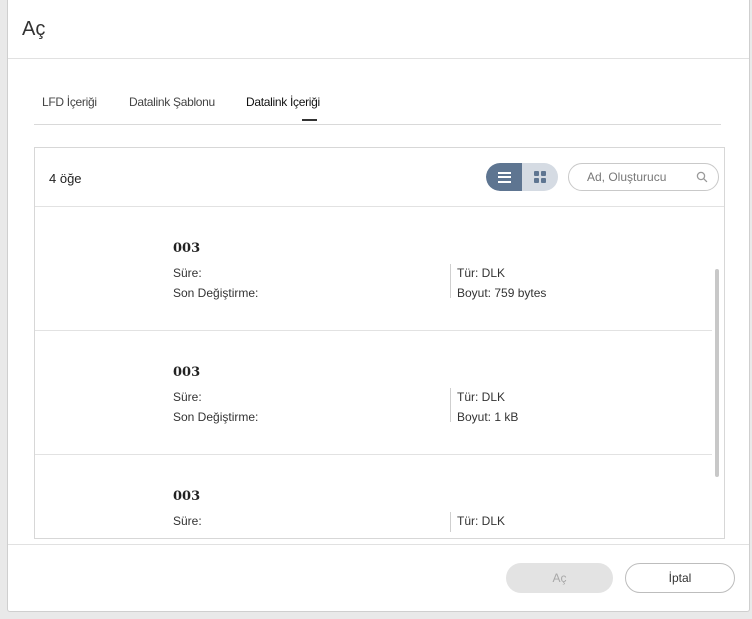 This screenshot has width=752, height=619. I want to click on size-value: Boyut: 1 kB, so click(488, 417).